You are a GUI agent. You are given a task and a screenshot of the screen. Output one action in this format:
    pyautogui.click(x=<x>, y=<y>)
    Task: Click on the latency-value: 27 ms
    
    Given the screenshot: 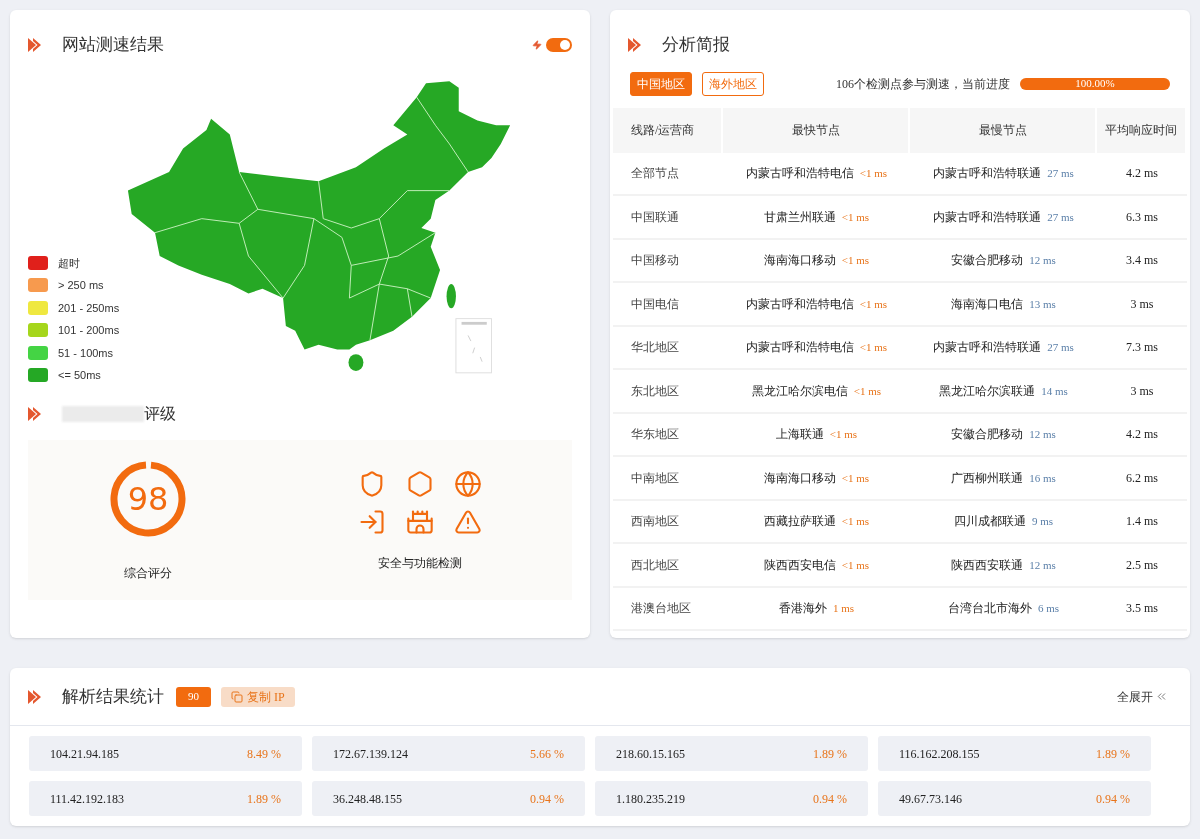 What is the action you would take?
    pyautogui.click(x=1060, y=173)
    